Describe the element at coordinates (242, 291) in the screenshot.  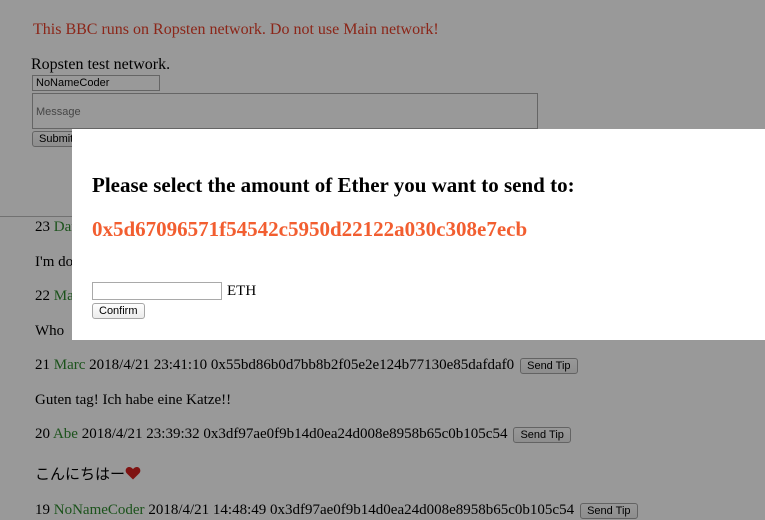
I see `eth-unit-label: ETH` at that location.